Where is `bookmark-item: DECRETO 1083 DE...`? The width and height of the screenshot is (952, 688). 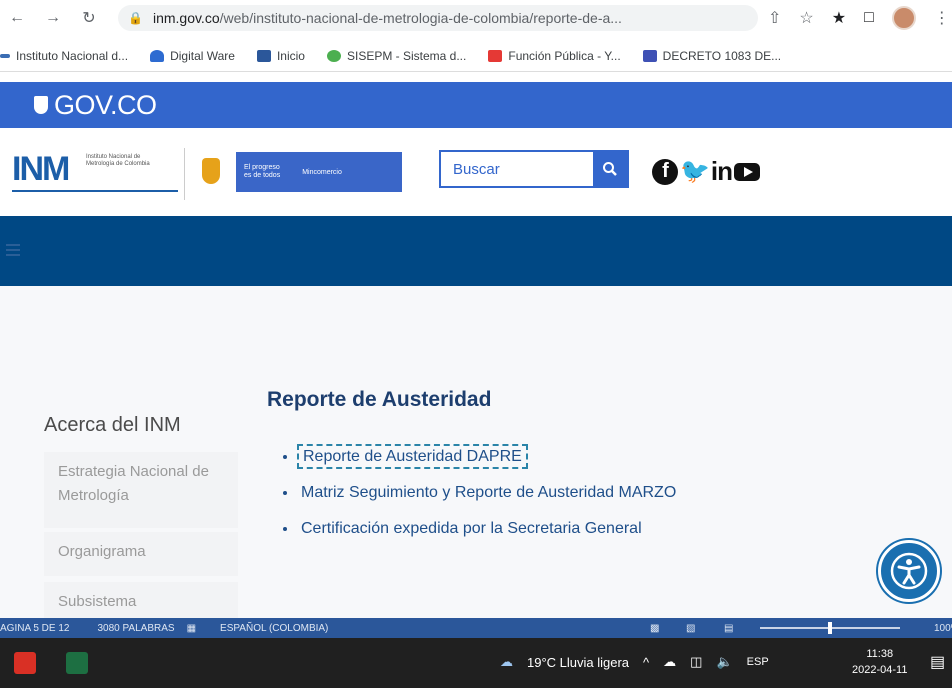 bookmark-item: DECRETO 1083 DE... is located at coordinates (711, 56).